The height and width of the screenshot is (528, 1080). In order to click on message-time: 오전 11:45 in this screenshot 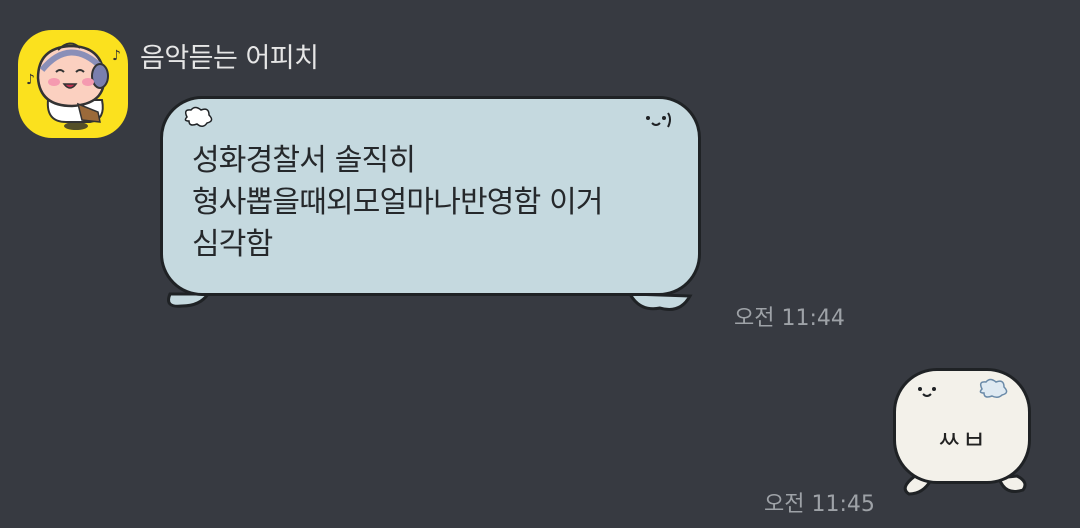, I will do `click(819, 504)`.